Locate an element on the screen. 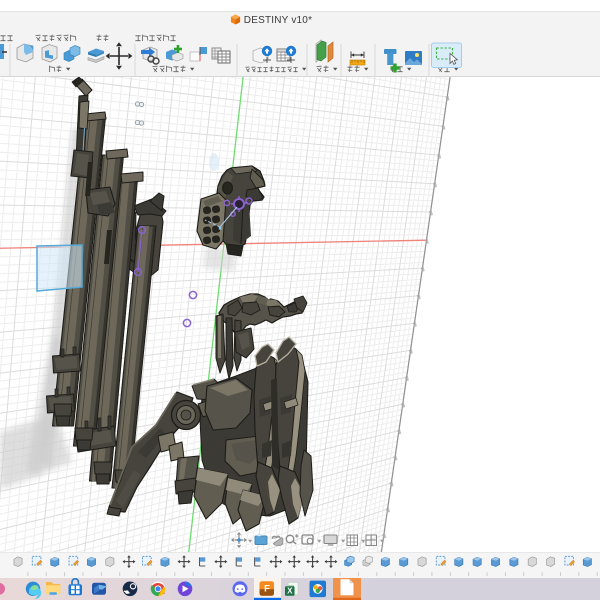 This screenshot has height=600, width=600. svg-text: X is located at coordinates (290, 591).